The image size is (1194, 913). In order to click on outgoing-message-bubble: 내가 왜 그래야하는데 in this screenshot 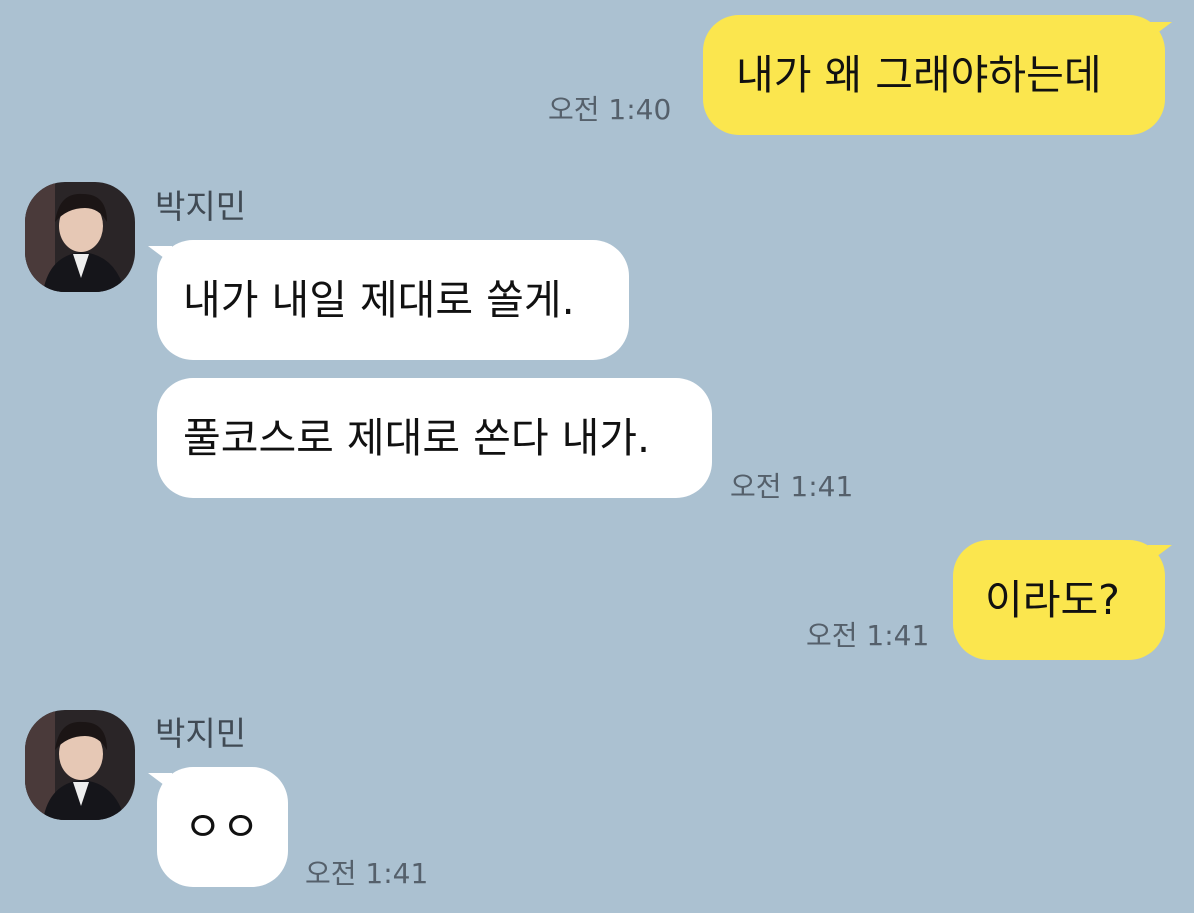, I will do `click(934, 75)`.